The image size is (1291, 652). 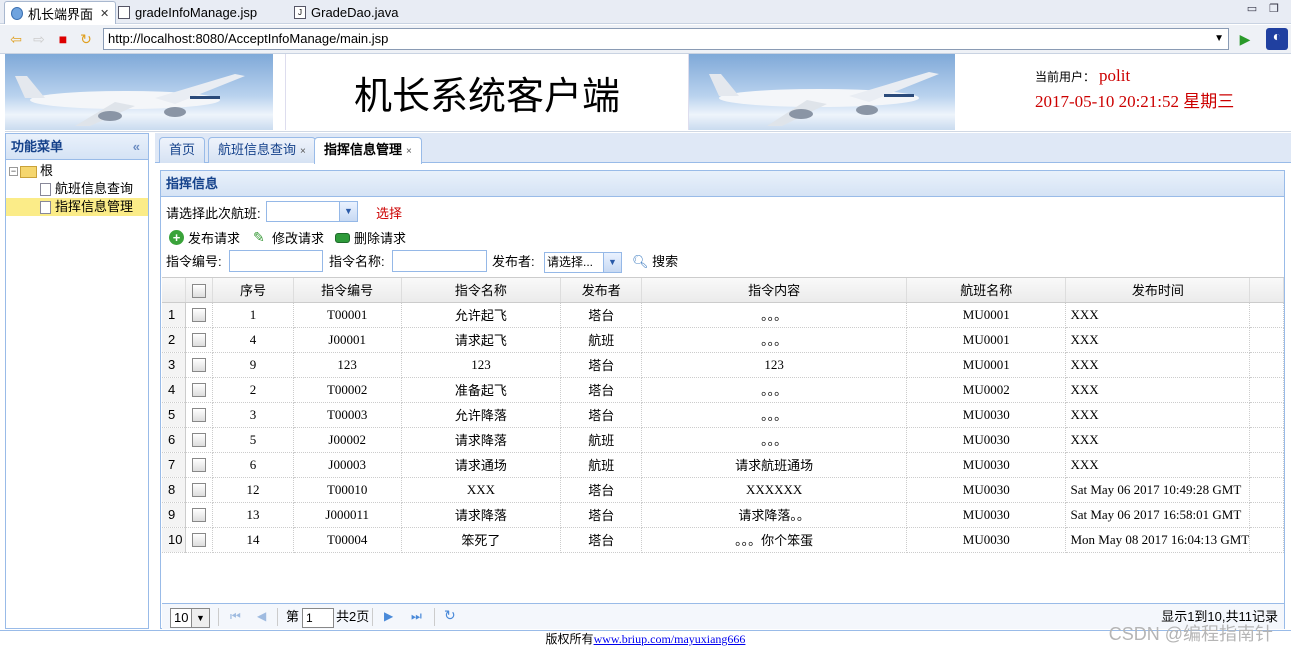 What do you see at coordinates (723, 465) in the screenshot?
I see `table-row: 7 6 J00003 请求通场 航班 请求航班通场 MU0030 XXX` at bounding box center [723, 465].